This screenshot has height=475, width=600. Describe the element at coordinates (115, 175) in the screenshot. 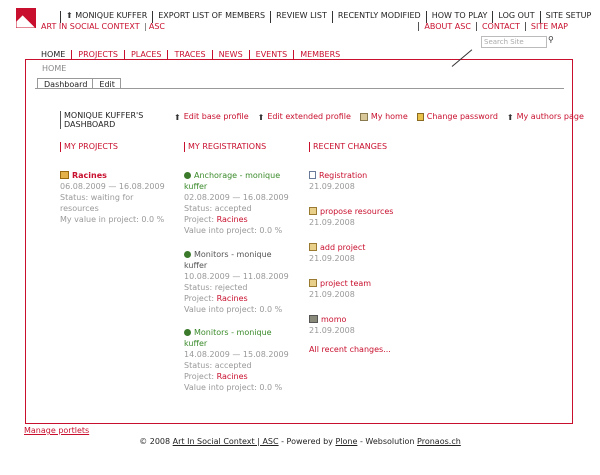

I see `project-link: Racines` at that location.